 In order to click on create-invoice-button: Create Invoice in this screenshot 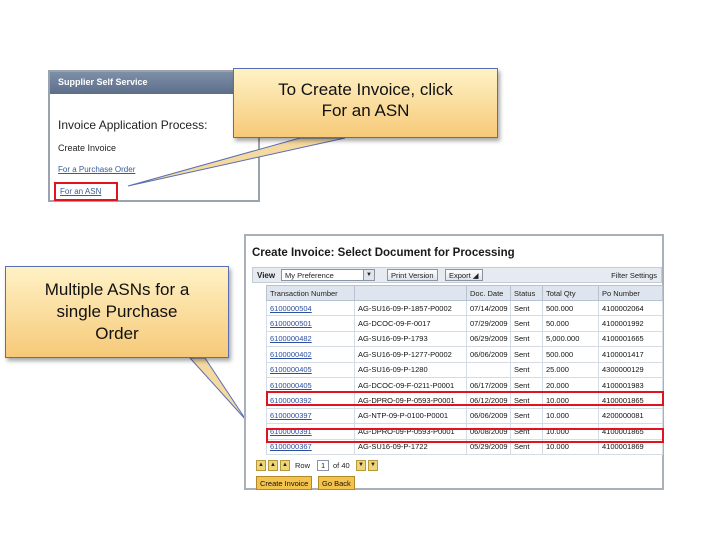, I will do `click(284, 483)`.